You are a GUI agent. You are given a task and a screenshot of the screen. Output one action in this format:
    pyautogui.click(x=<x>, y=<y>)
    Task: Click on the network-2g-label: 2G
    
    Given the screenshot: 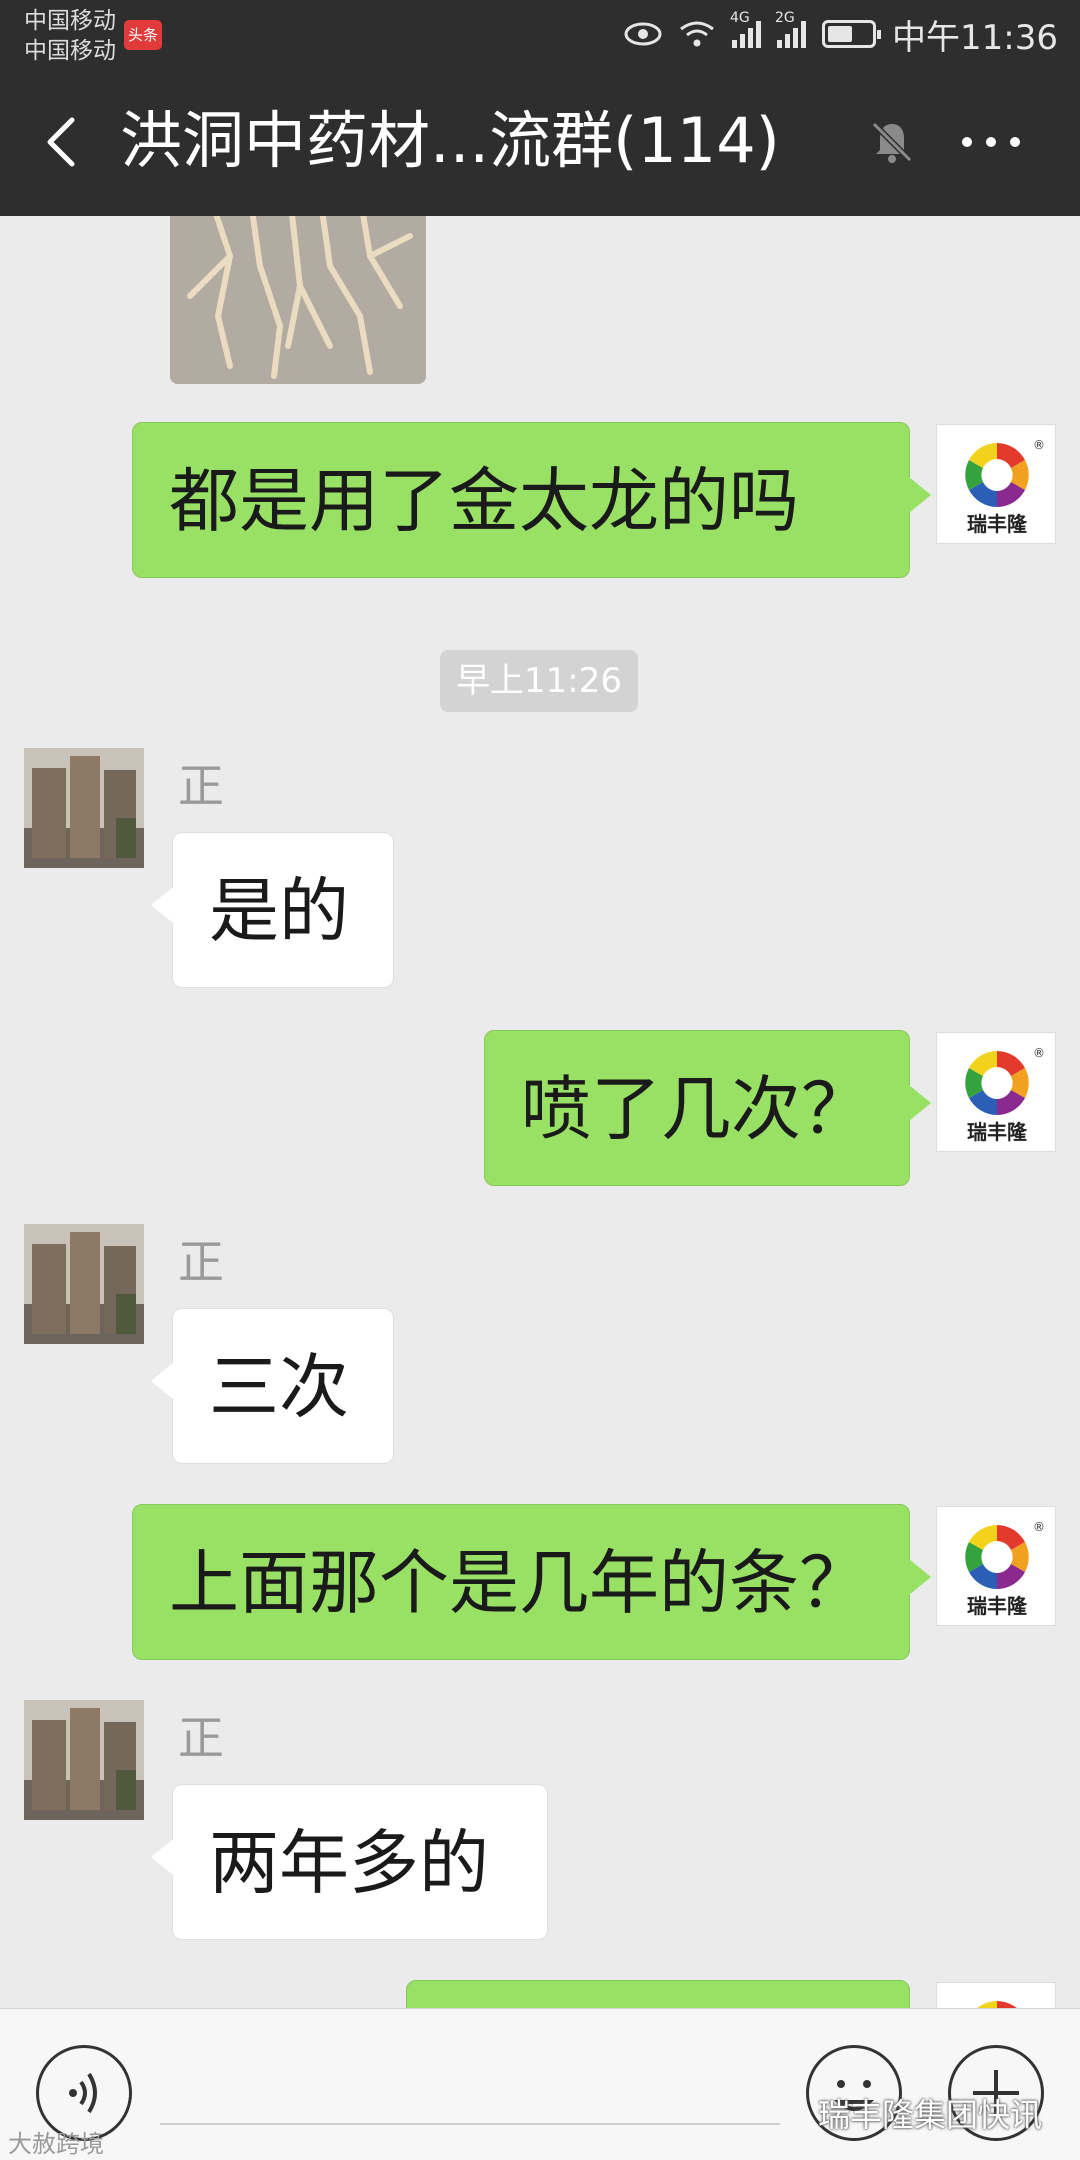 What is the action you would take?
    pyautogui.click(x=785, y=18)
    